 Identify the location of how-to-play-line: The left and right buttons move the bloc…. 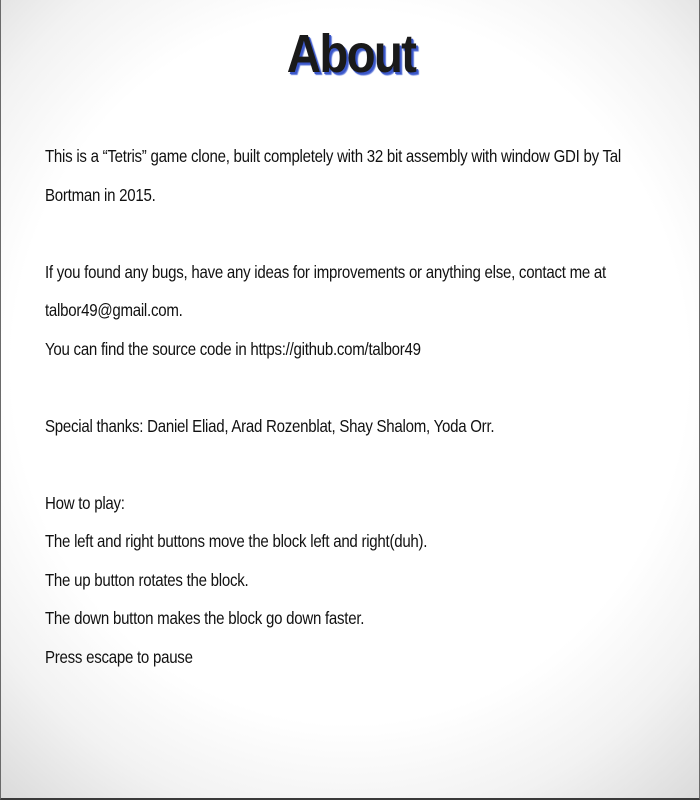
(236, 541).